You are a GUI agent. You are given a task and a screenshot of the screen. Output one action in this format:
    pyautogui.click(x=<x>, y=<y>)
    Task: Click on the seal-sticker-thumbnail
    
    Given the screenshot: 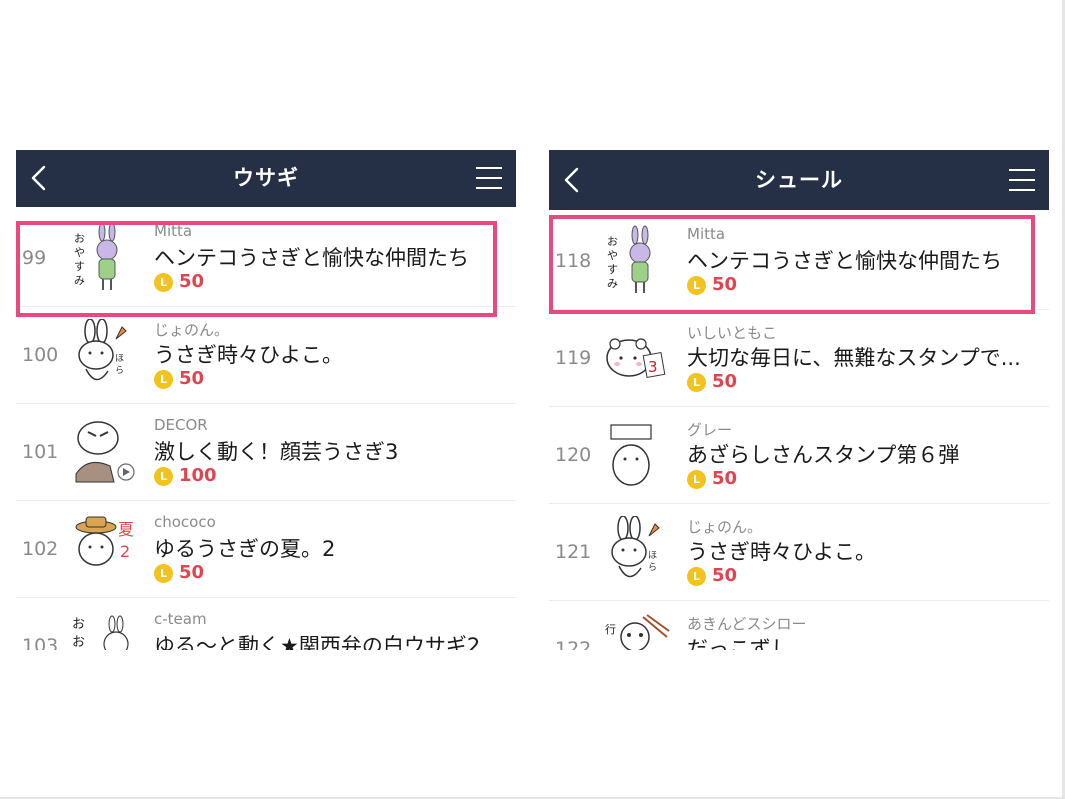 What is the action you would take?
    pyautogui.click(x=631, y=455)
    